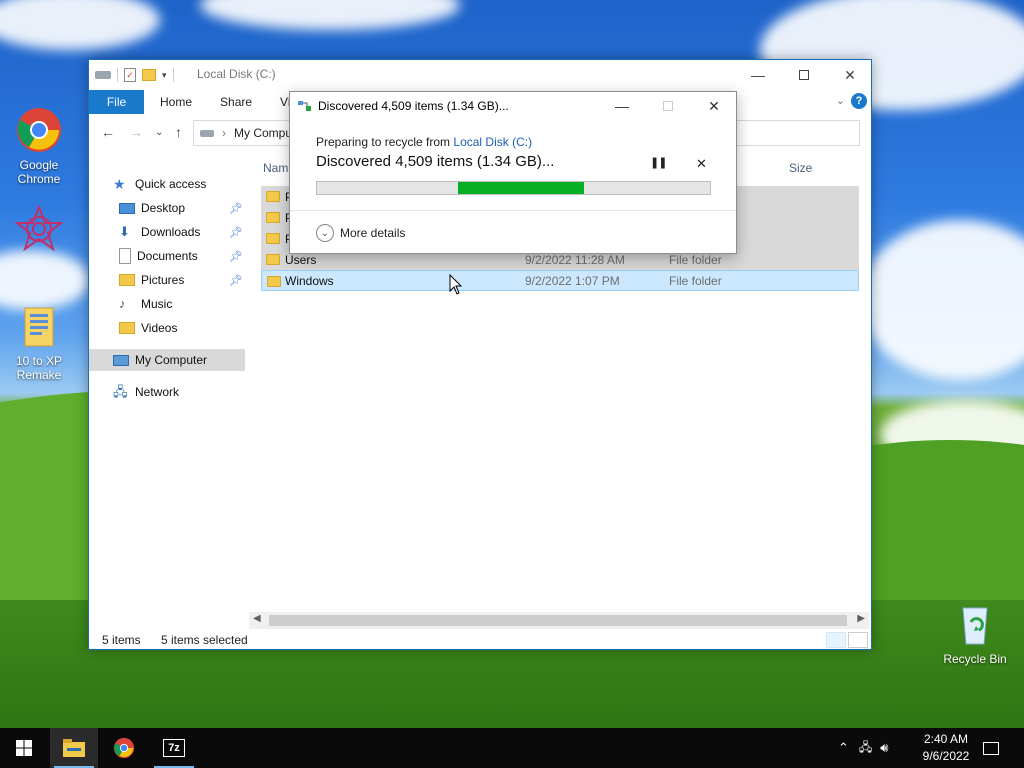 Image resolution: width=1024 pixels, height=768 pixels. Describe the element at coordinates (171, 232) in the screenshot. I see `nav-label: Downloads` at that location.